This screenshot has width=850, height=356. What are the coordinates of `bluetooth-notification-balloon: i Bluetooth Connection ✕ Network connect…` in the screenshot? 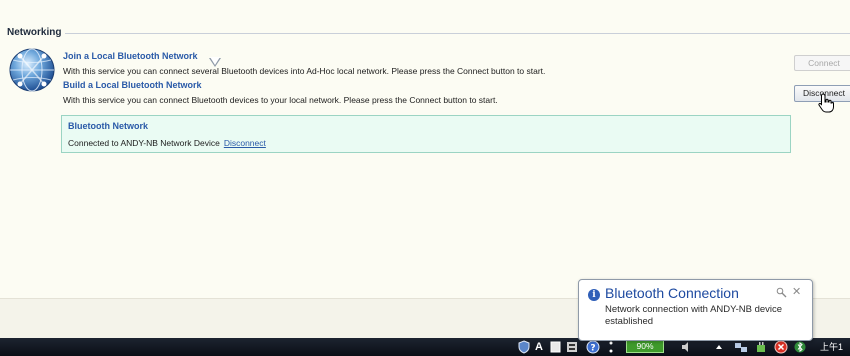 It's located at (695, 310).